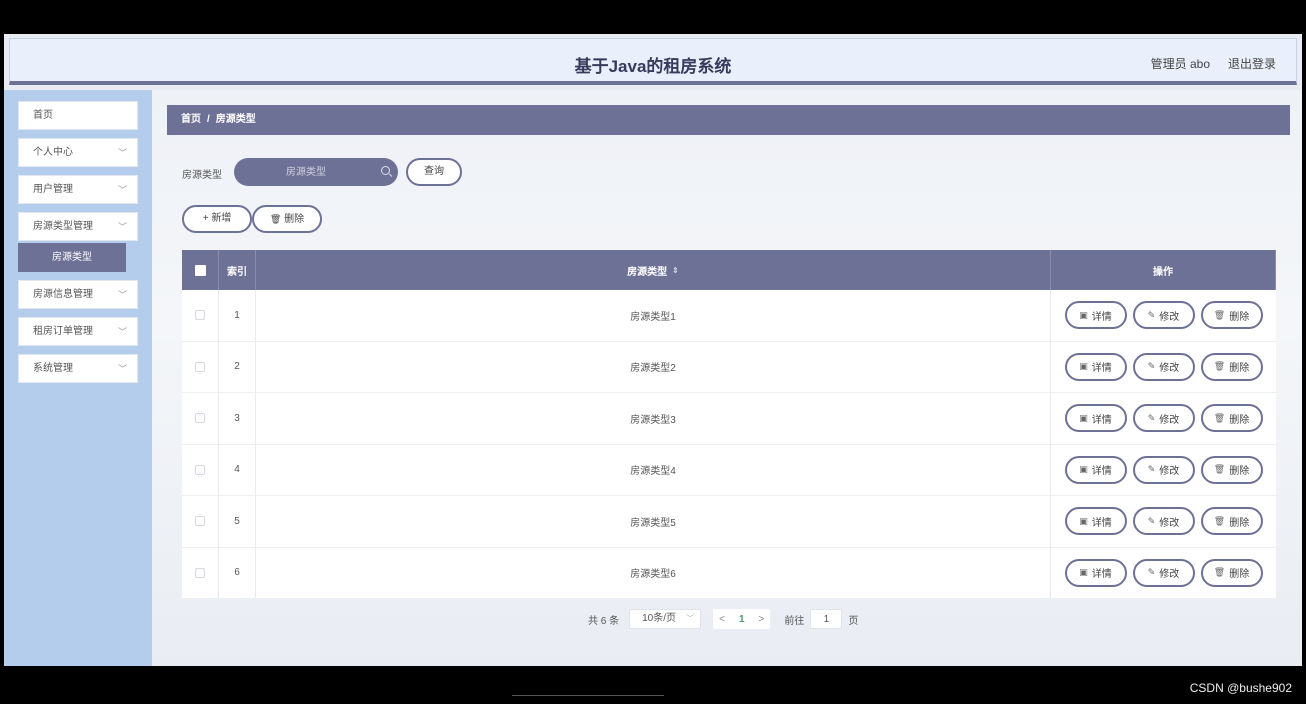  Describe the element at coordinates (729, 367) in the screenshot. I see `table-row: 2 房源类型2 ▣ 详情 ✎ 修改 🗑 删除` at that location.